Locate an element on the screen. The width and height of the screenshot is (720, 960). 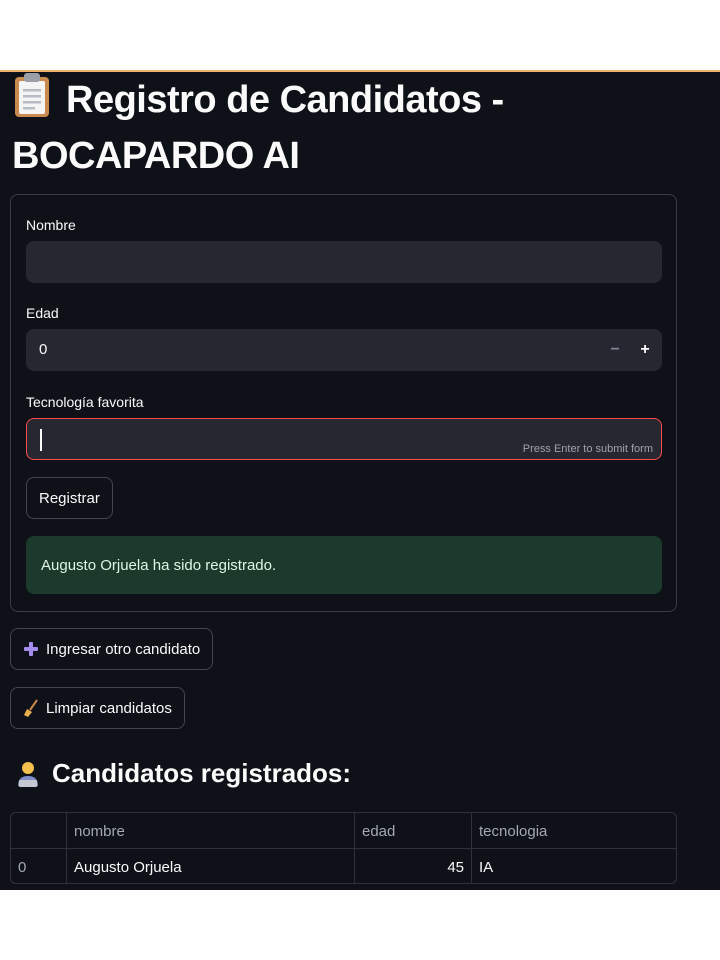
success-alert: Augusto Orjuela ha sido registrado. is located at coordinates (344, 565).